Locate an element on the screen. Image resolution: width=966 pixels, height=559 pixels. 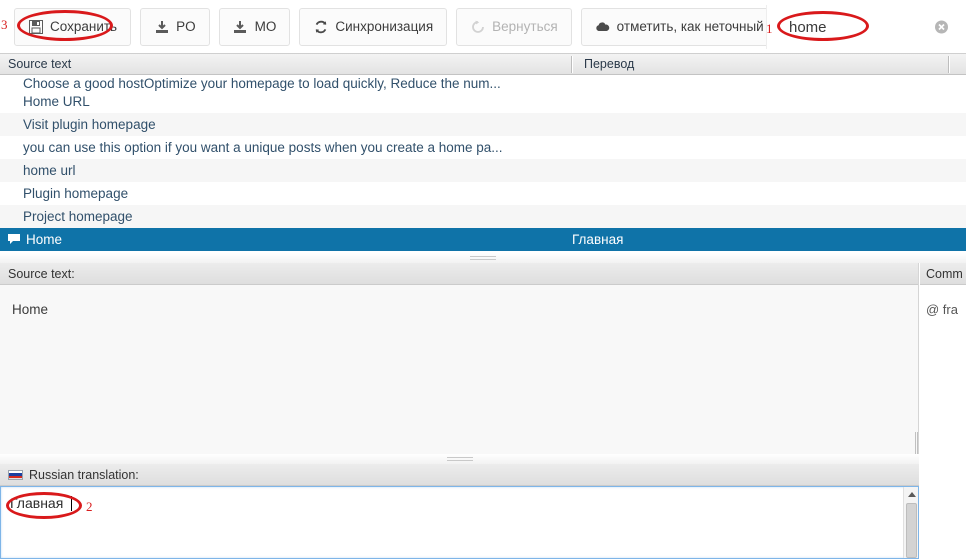
revert-icon is located at coordinates (477, 26).